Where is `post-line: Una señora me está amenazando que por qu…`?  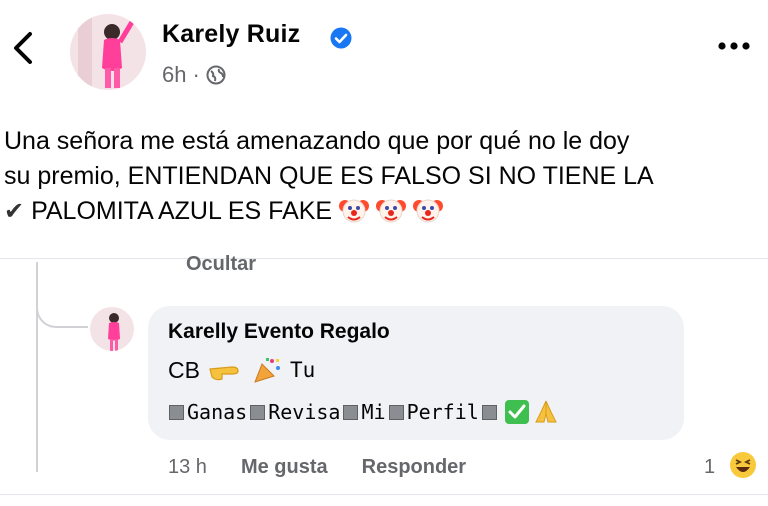 post-line: Una señora me está amenazando que por qu… is located at coordinates (317, 141).